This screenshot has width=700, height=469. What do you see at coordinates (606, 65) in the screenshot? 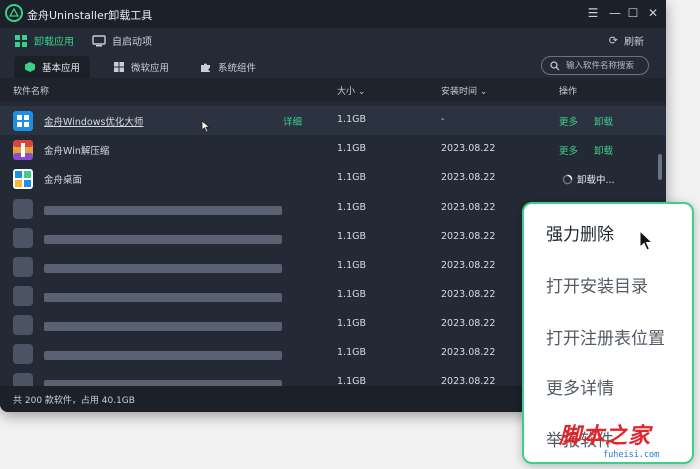
I see `search-input` at bounding box center [606, 65].